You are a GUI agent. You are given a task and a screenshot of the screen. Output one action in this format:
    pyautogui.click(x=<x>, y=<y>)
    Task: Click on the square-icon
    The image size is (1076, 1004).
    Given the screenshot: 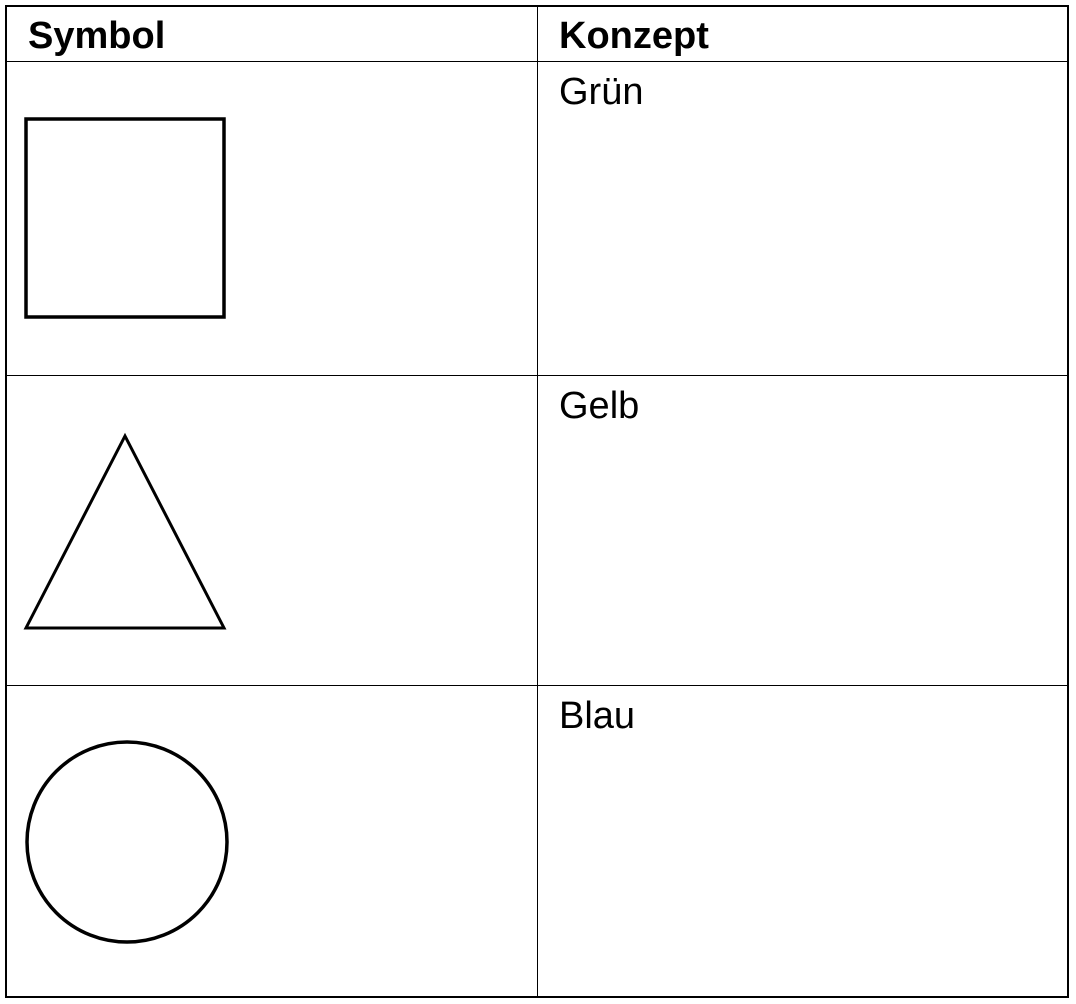 What is the action you would take?
    pyautogui.click(x=125, y=218)
    